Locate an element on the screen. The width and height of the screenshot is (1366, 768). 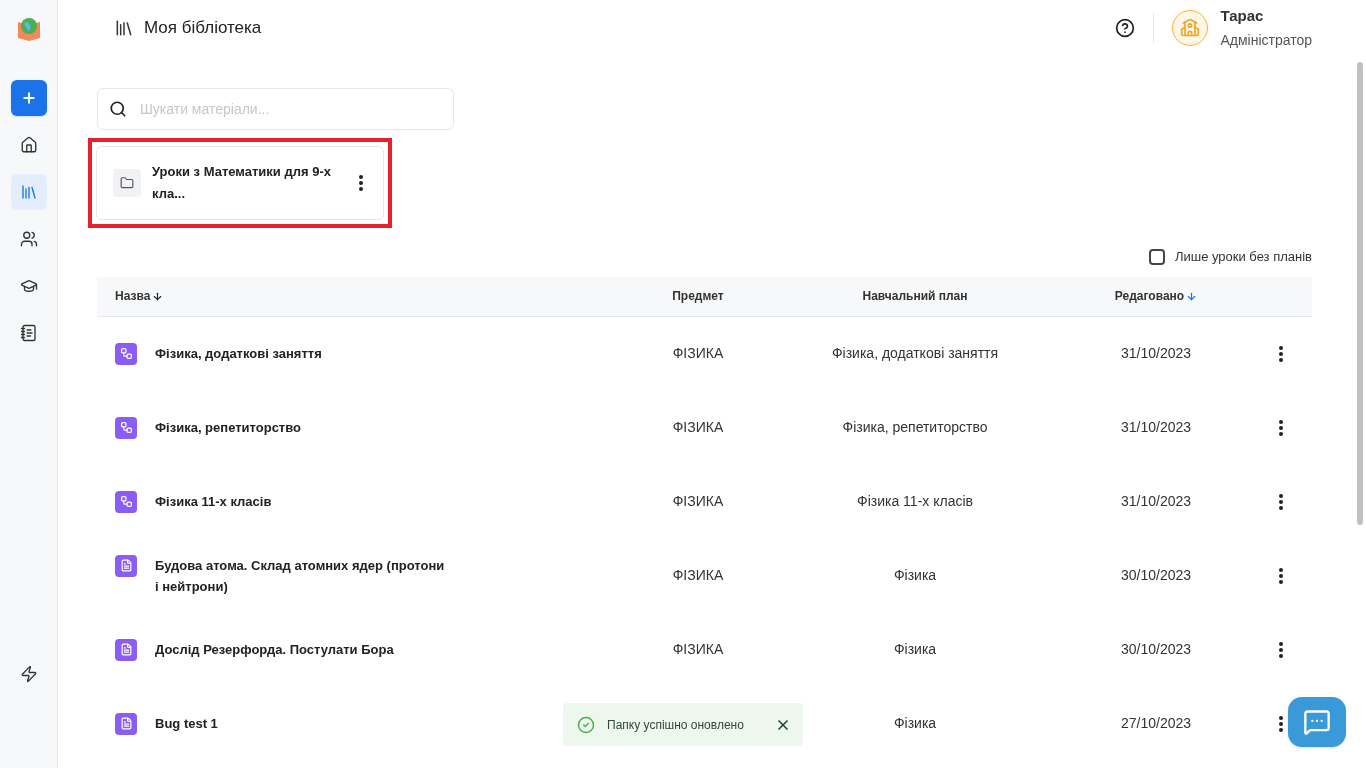
chat-icon is located at coordinates (1317, 722).